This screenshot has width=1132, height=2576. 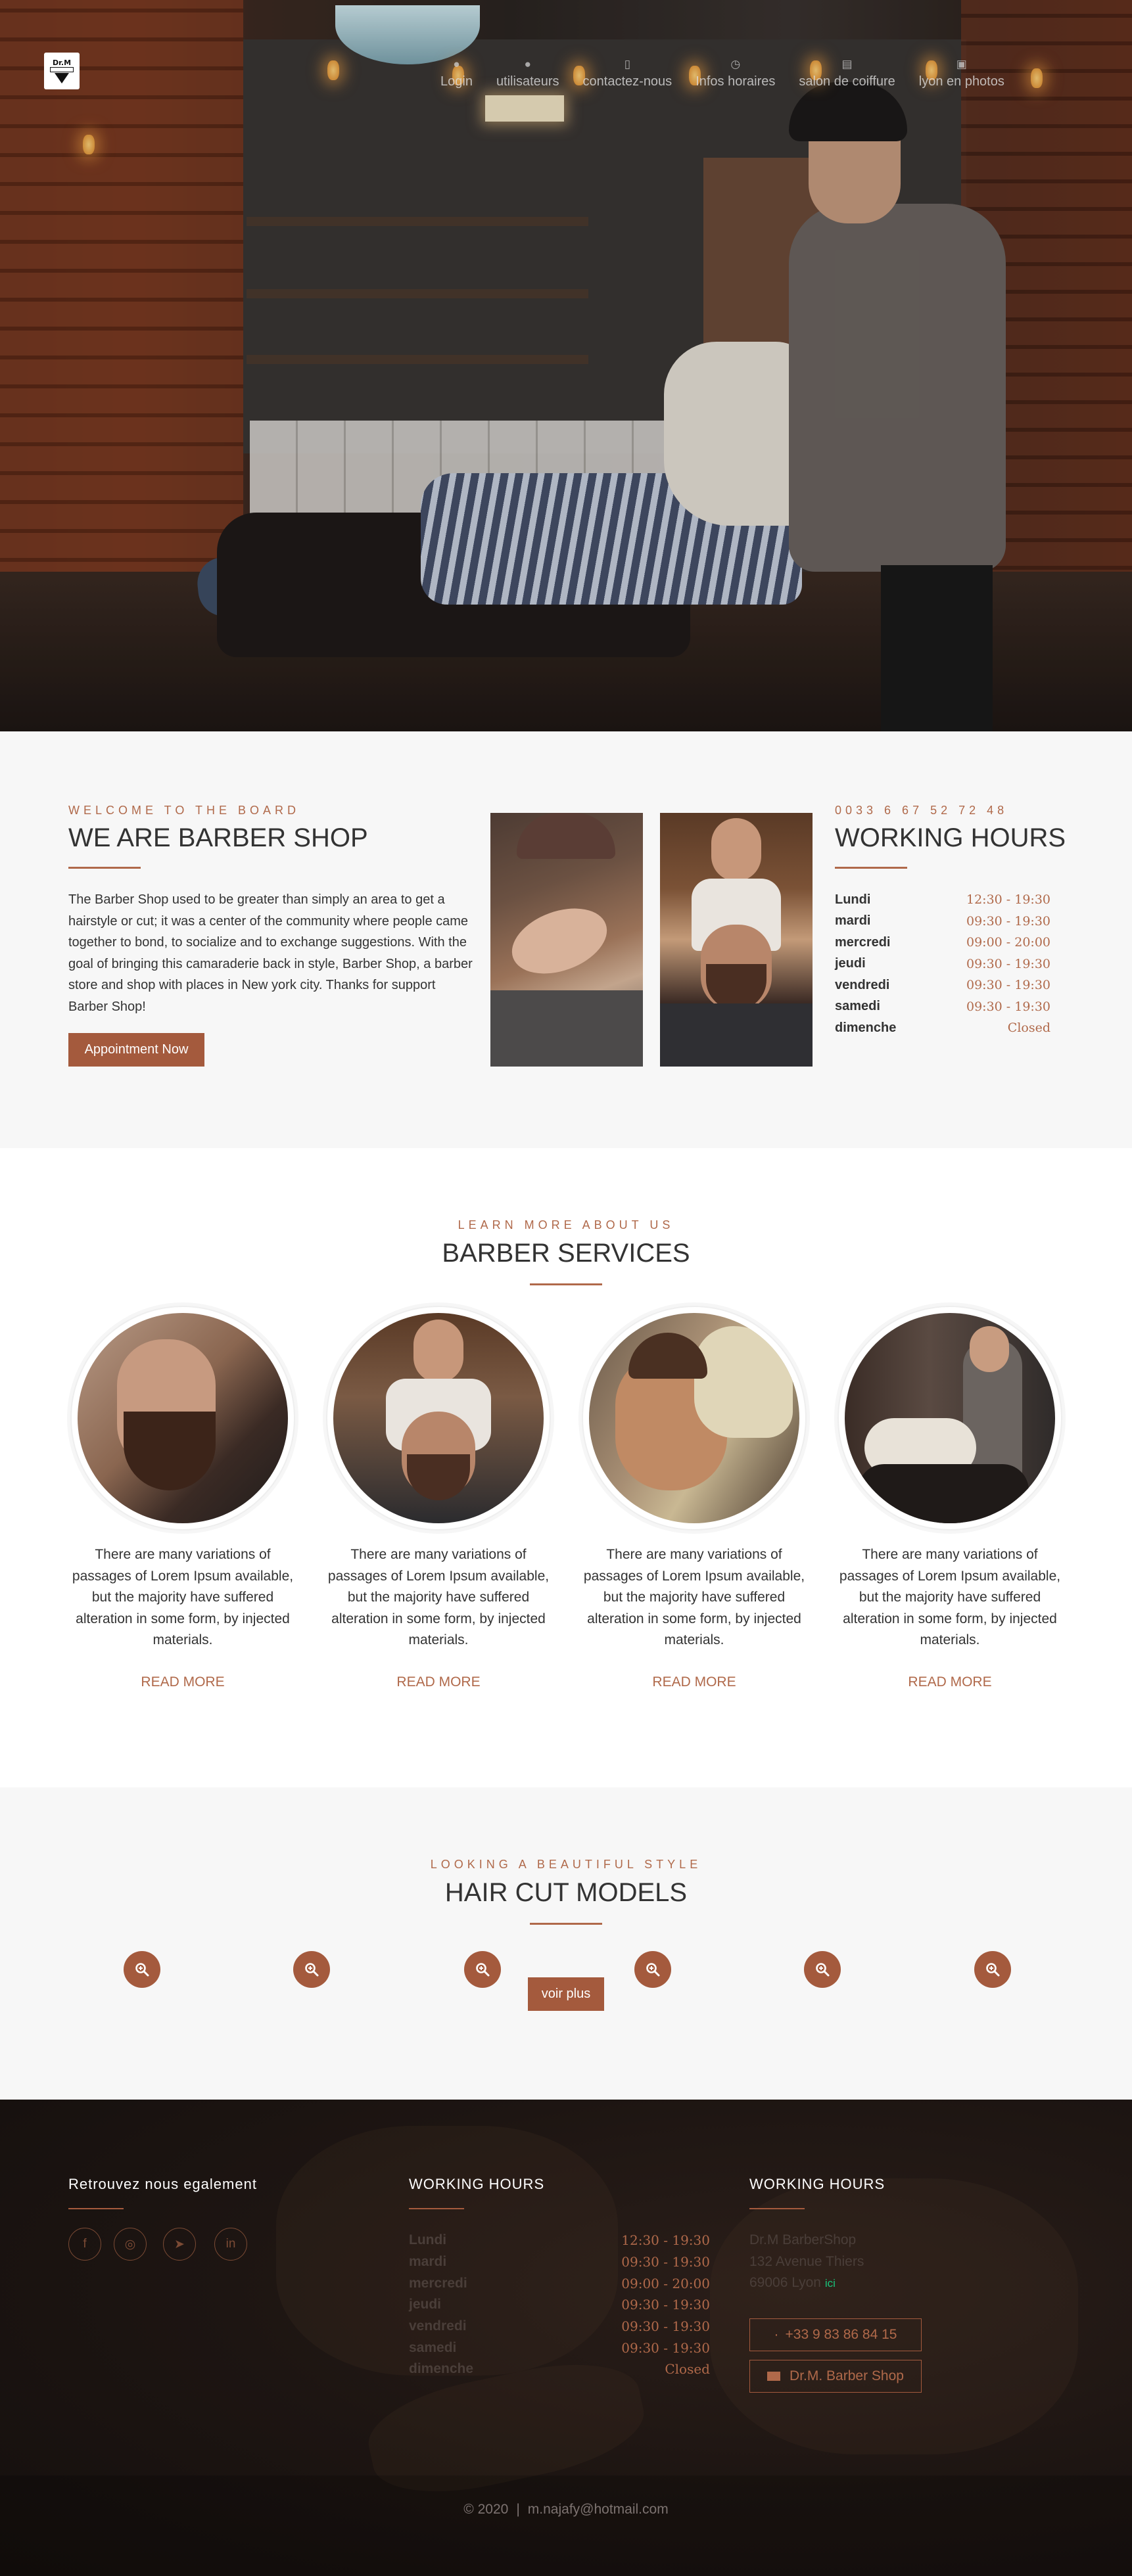 What do you see at coordinates (921, 811) in the screenshot?
I see `phone-number: 0033 6 67 52 72 48` at bounding box center [921, 811].